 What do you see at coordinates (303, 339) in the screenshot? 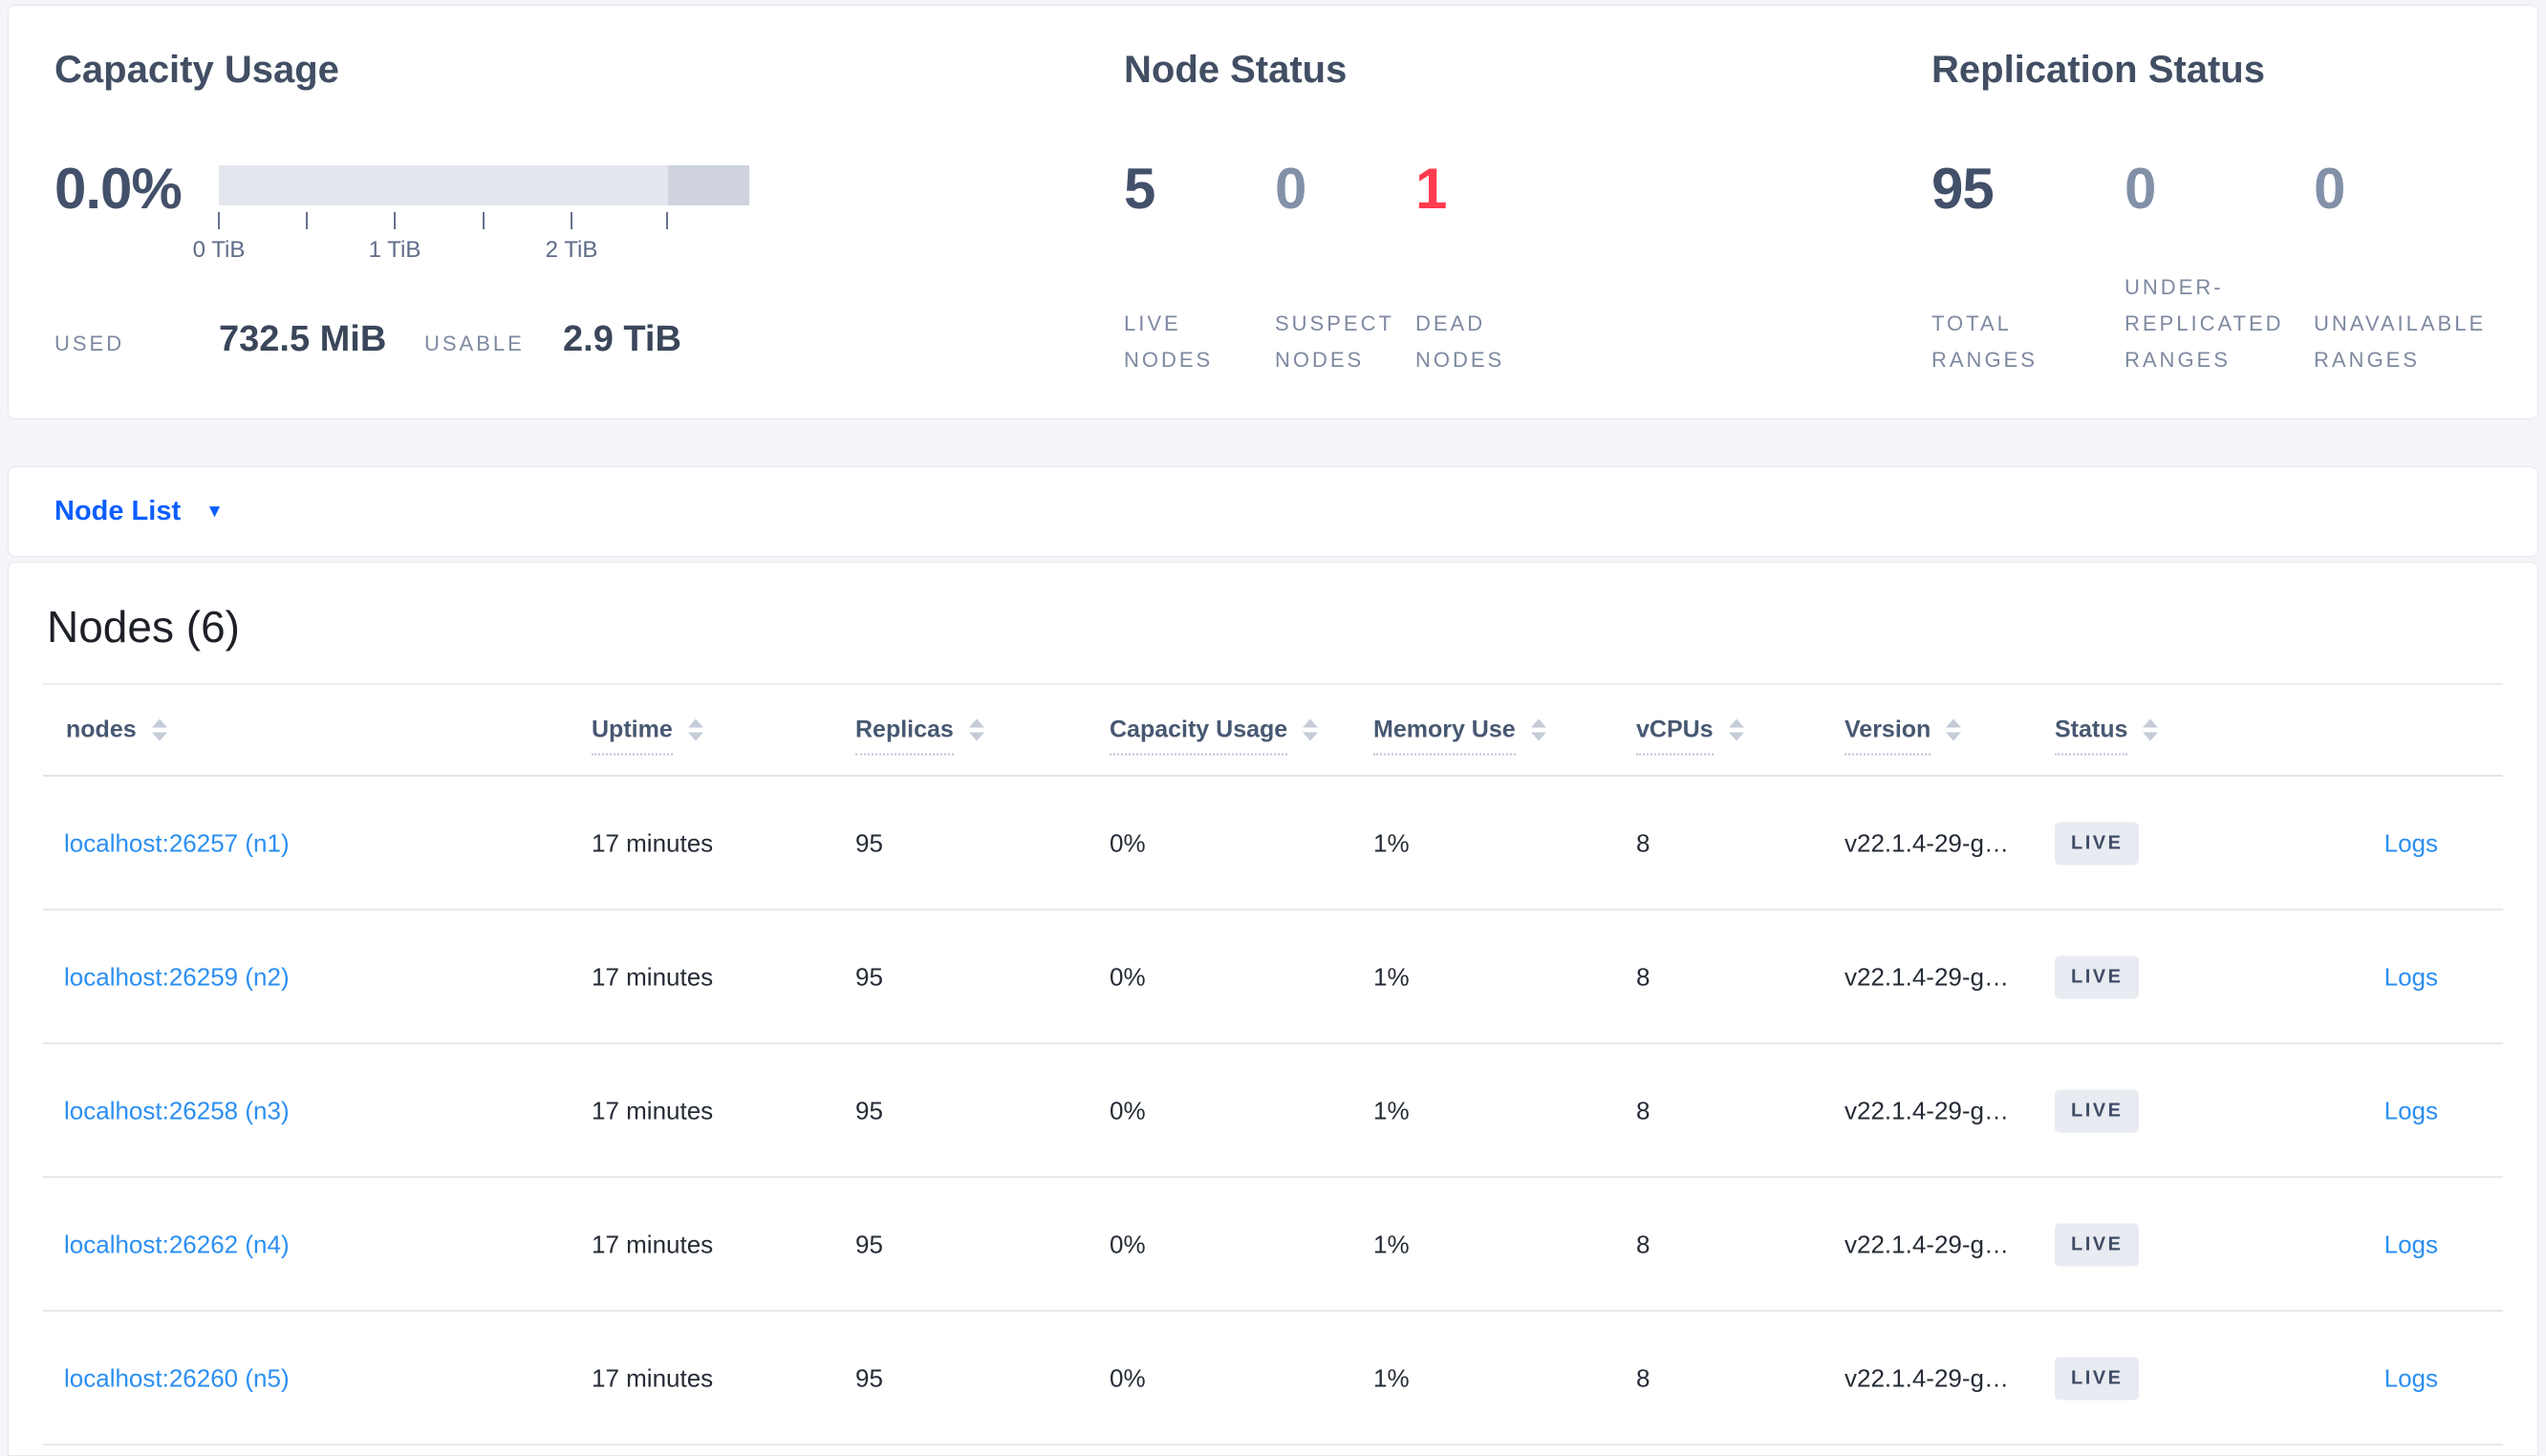
I see `used-value: 732.5 MiB` at bounding box center [303, 339].